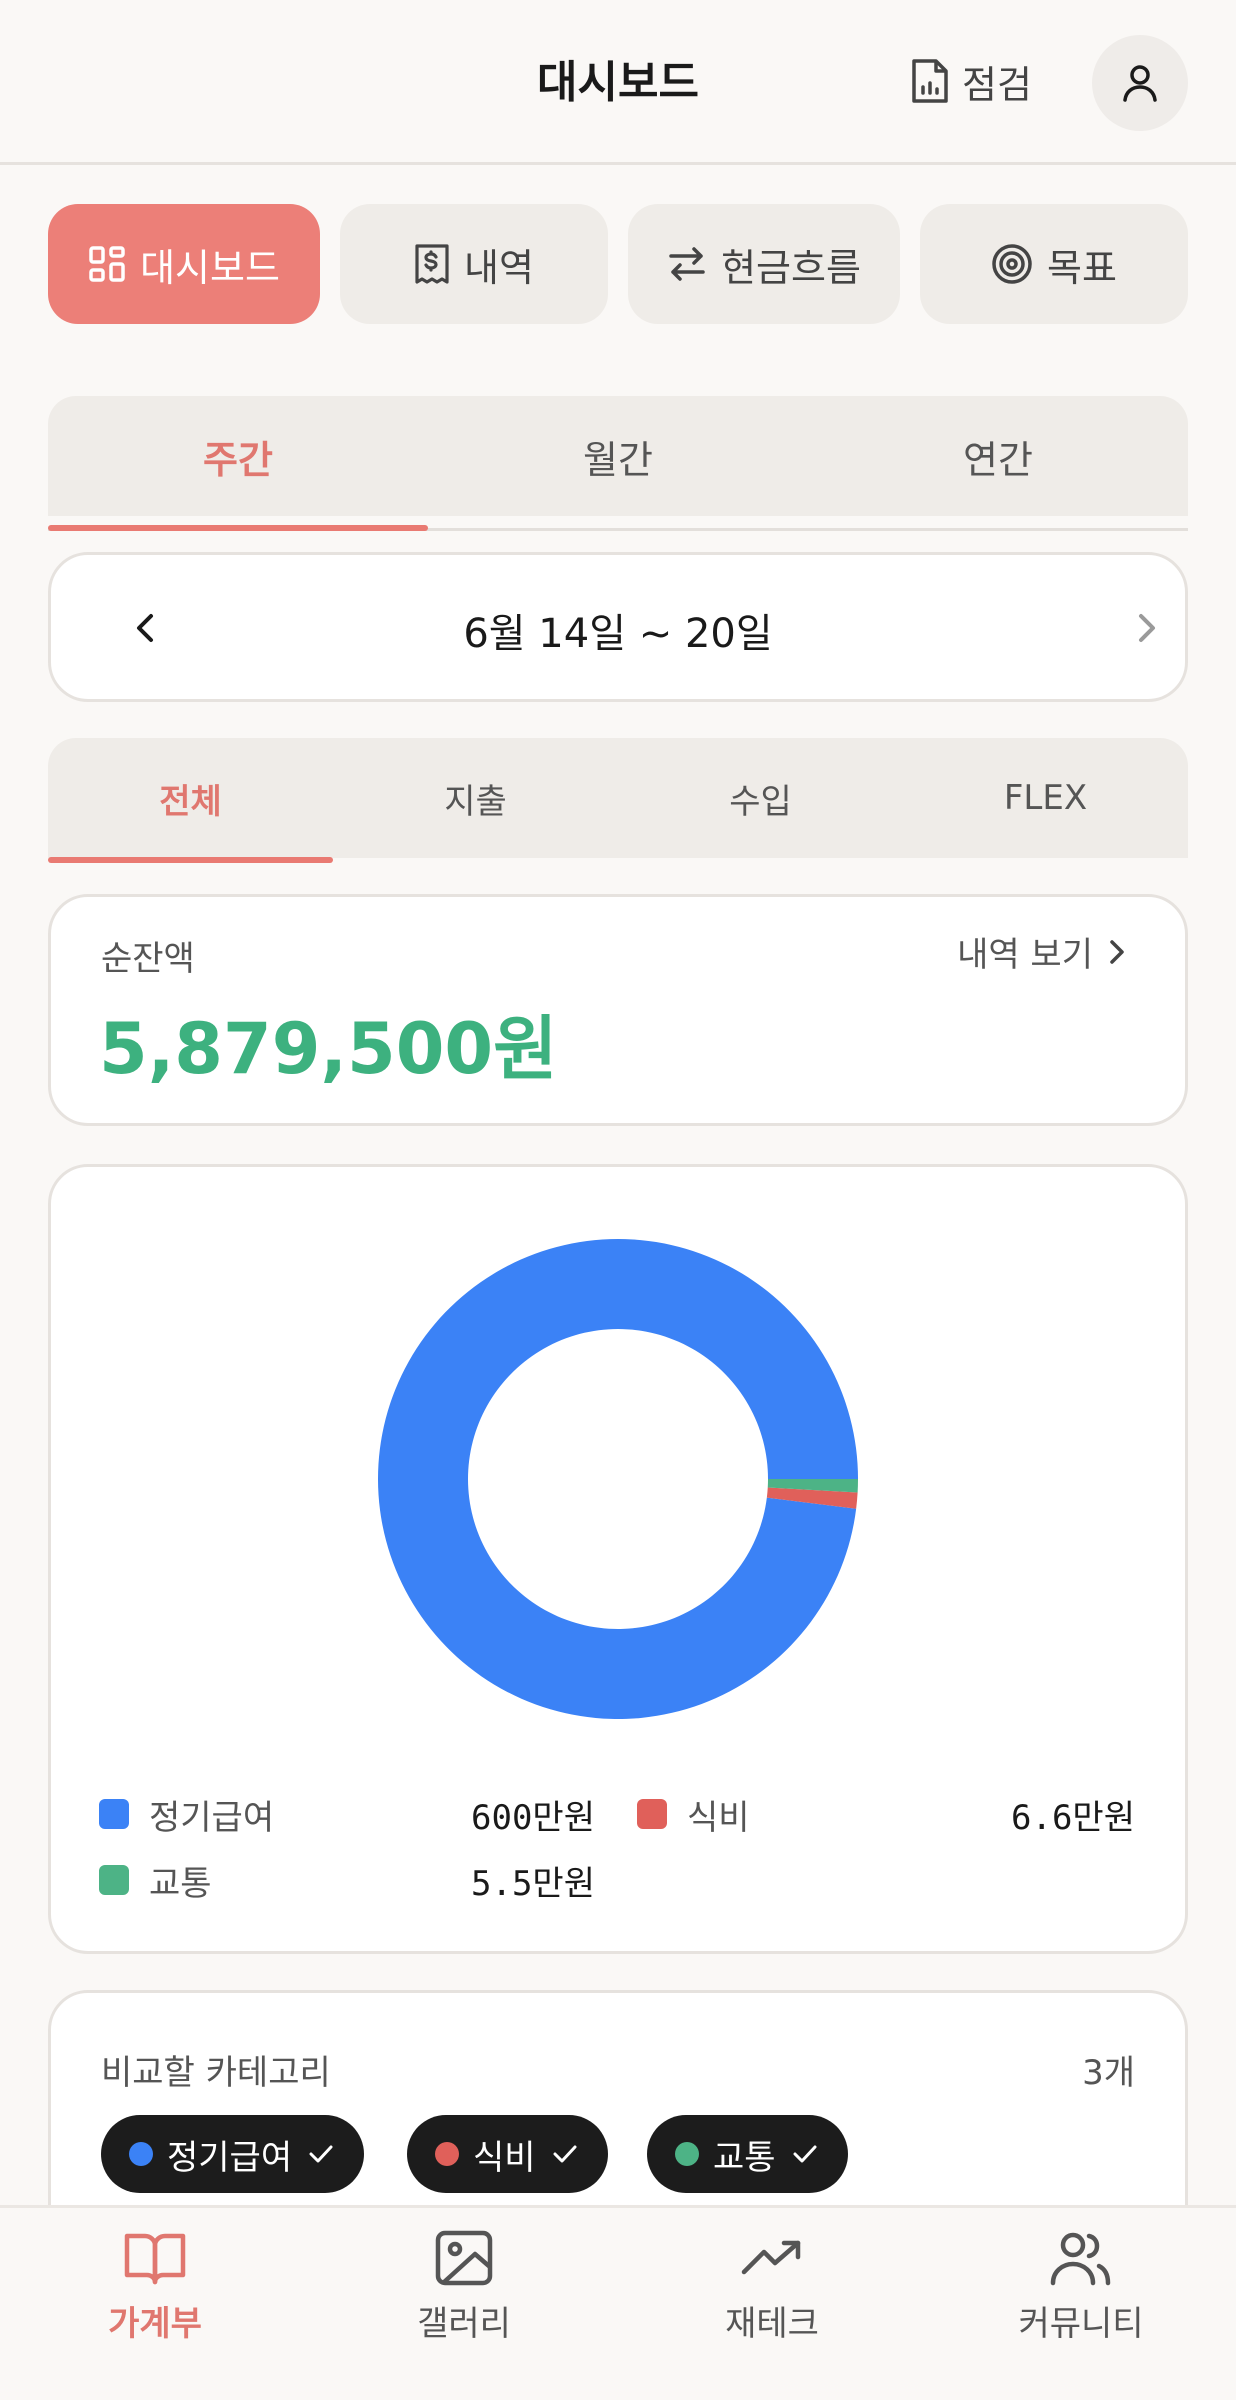 Image resolution: width=1236 pixels, height=2400 pixels. I want to click on book-icon, so click(155, 2258).